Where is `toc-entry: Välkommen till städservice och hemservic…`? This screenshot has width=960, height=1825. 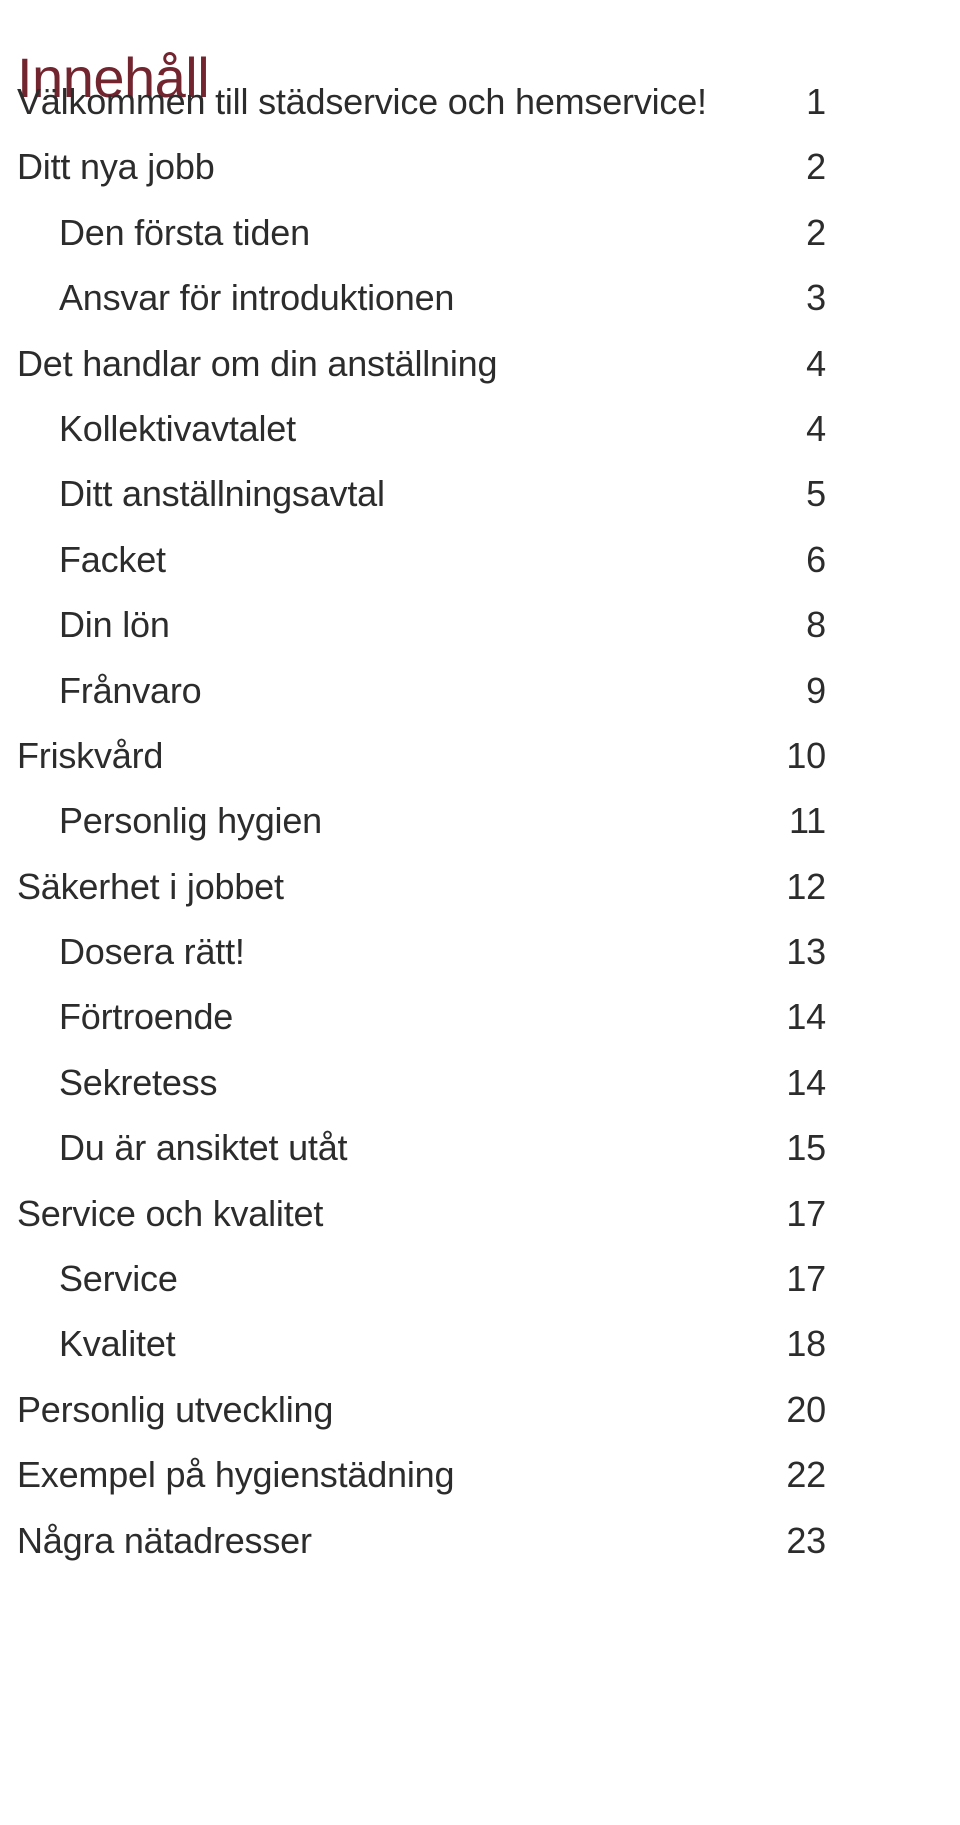
toc-entry: Välkommen till städservice och hemservic… is located at coordinates (480, 110).